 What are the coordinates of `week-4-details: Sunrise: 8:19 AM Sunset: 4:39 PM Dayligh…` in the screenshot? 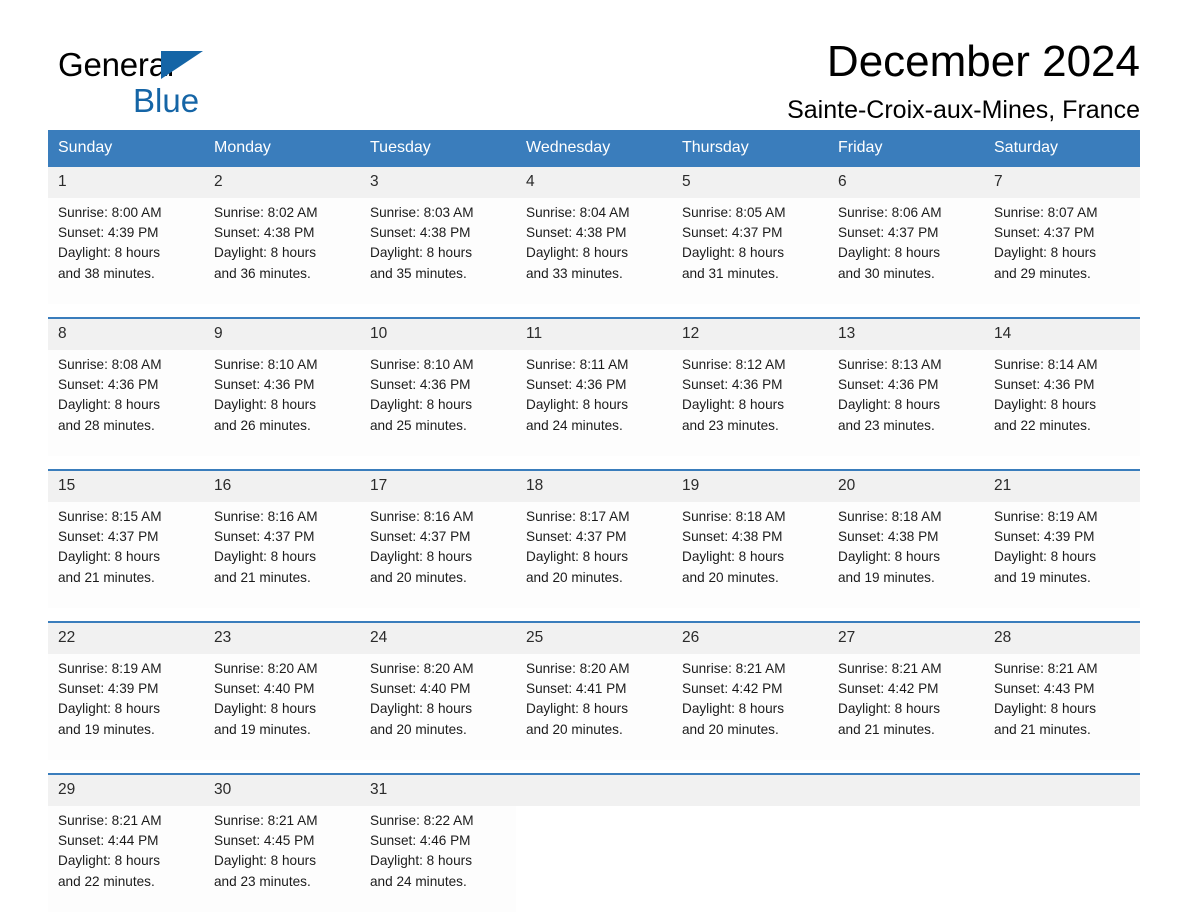 It's located at (594, 707).